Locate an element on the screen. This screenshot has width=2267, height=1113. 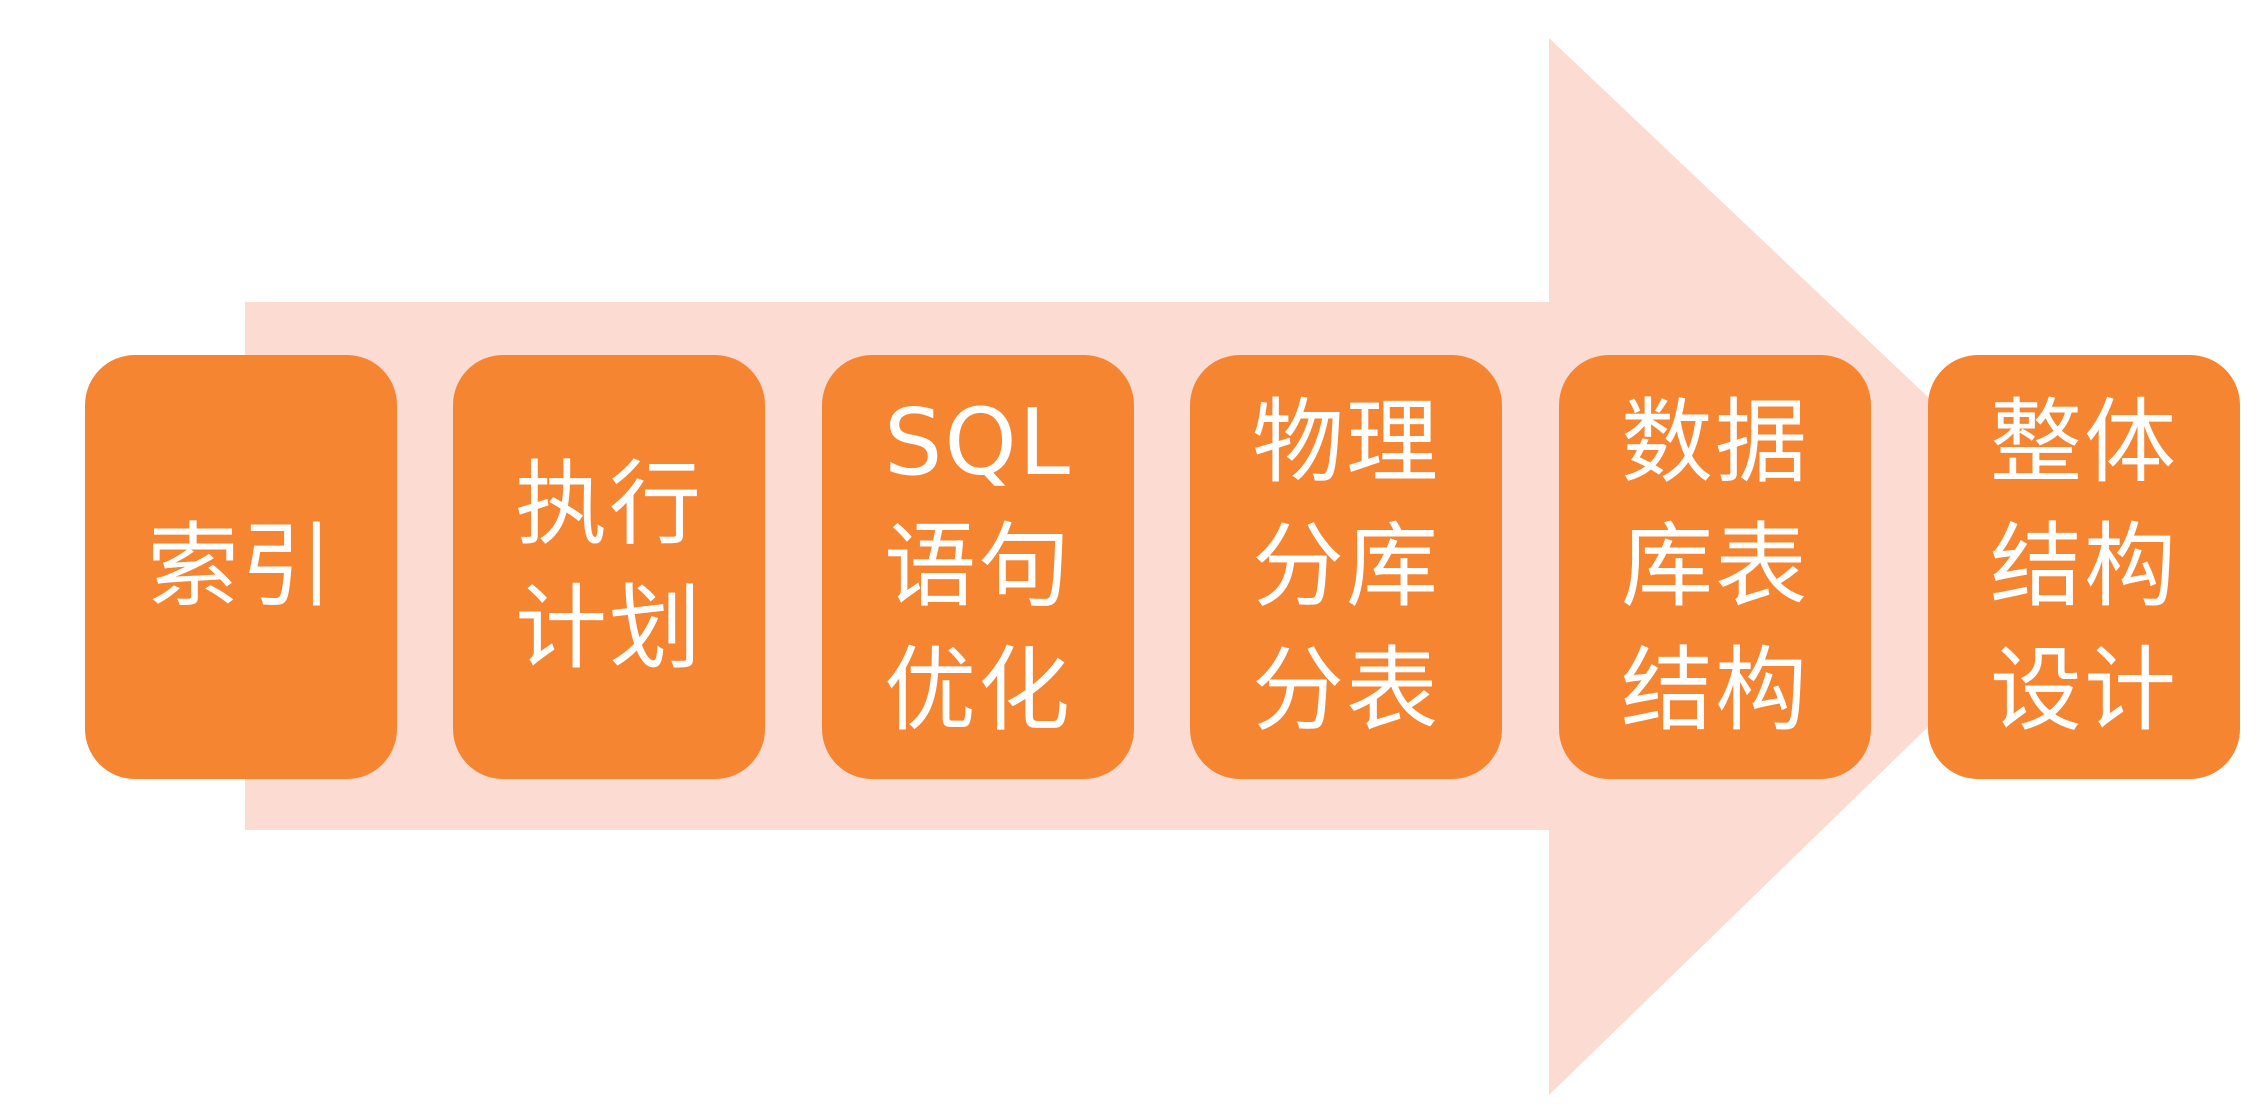
step-box-execution-plan: 执行 计划 is located at coordinates (609, 567).